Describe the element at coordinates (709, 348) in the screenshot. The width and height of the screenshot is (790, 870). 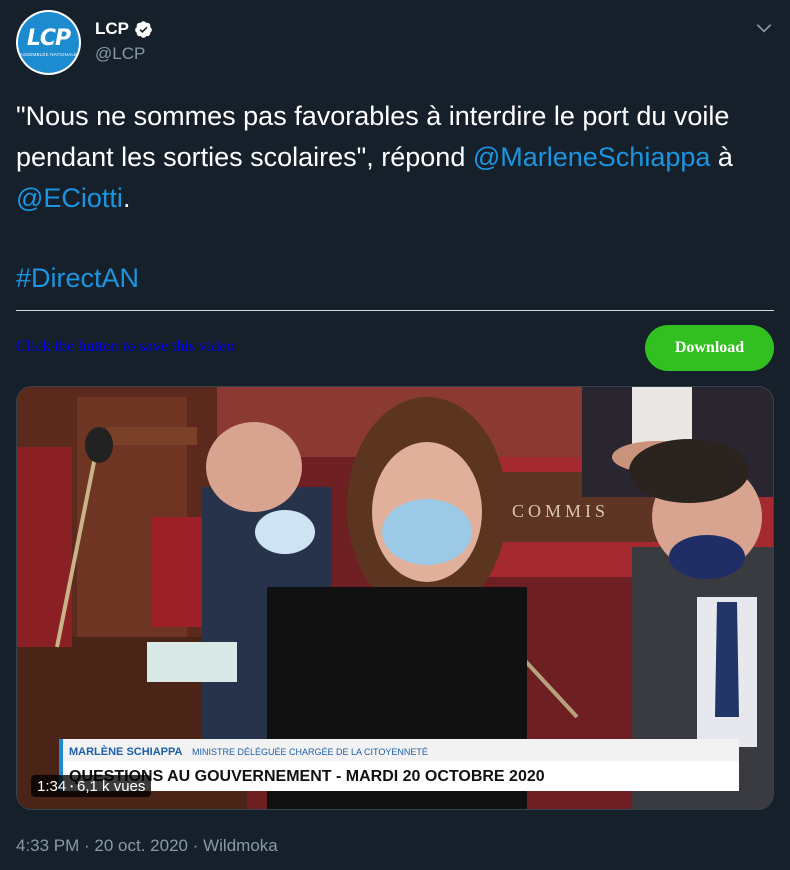
I see `download-button: Download` at that location.